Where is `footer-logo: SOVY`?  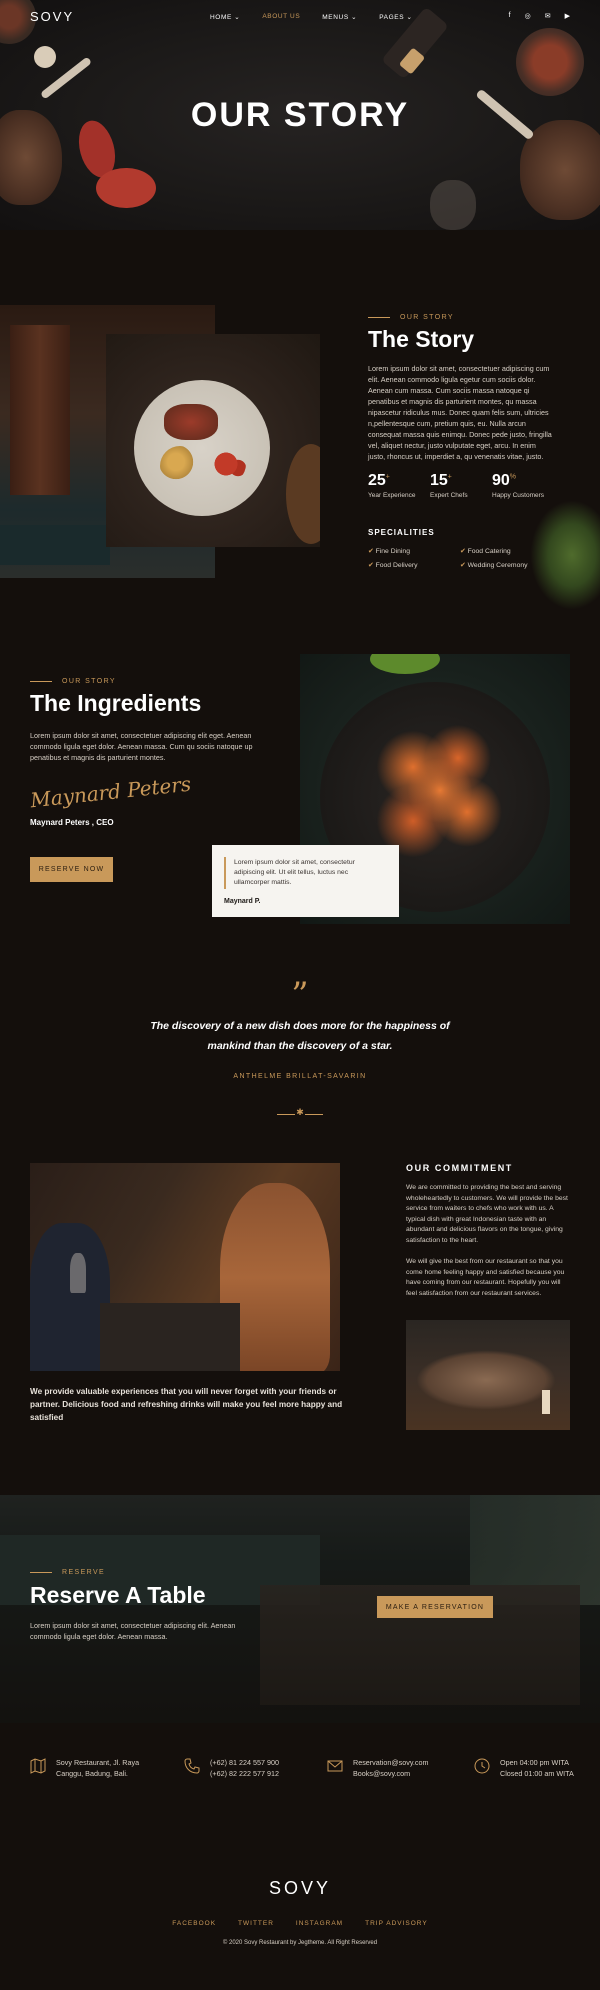 footer-logo: SOVY is located at coordinates (300, 1888).